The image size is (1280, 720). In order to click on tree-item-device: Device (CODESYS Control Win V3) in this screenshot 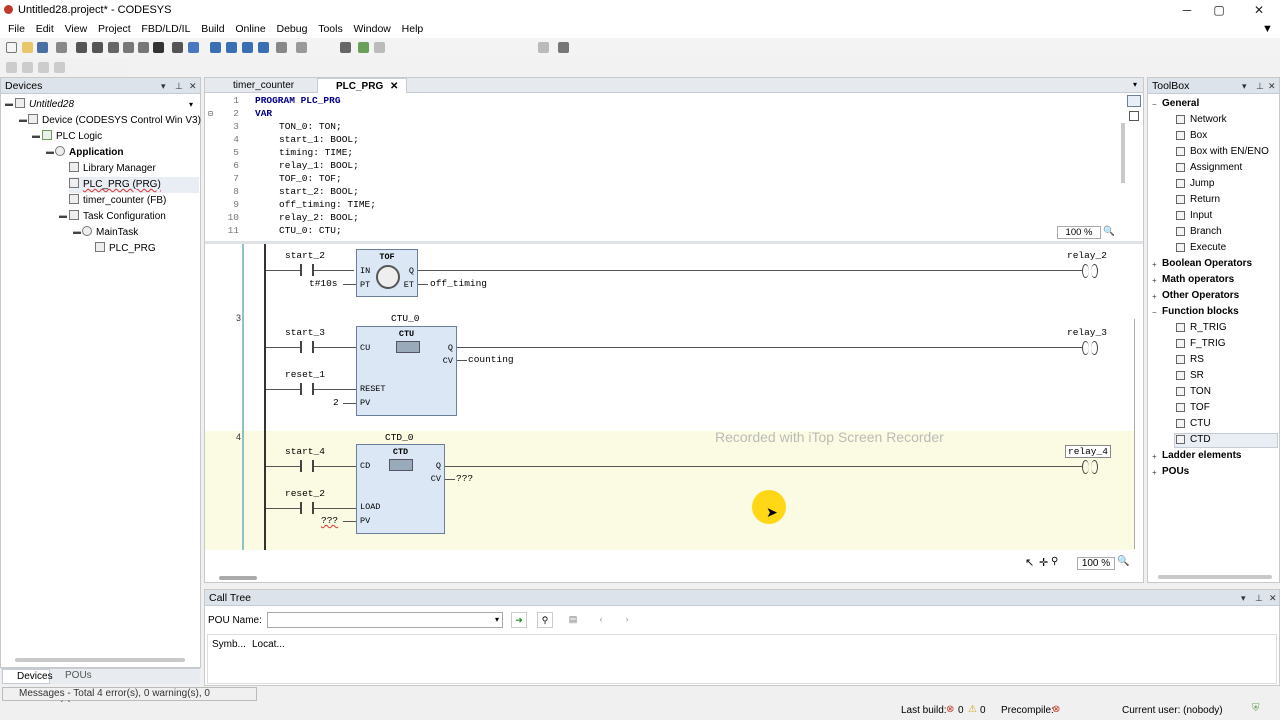, I will do `click(114, 121)`.